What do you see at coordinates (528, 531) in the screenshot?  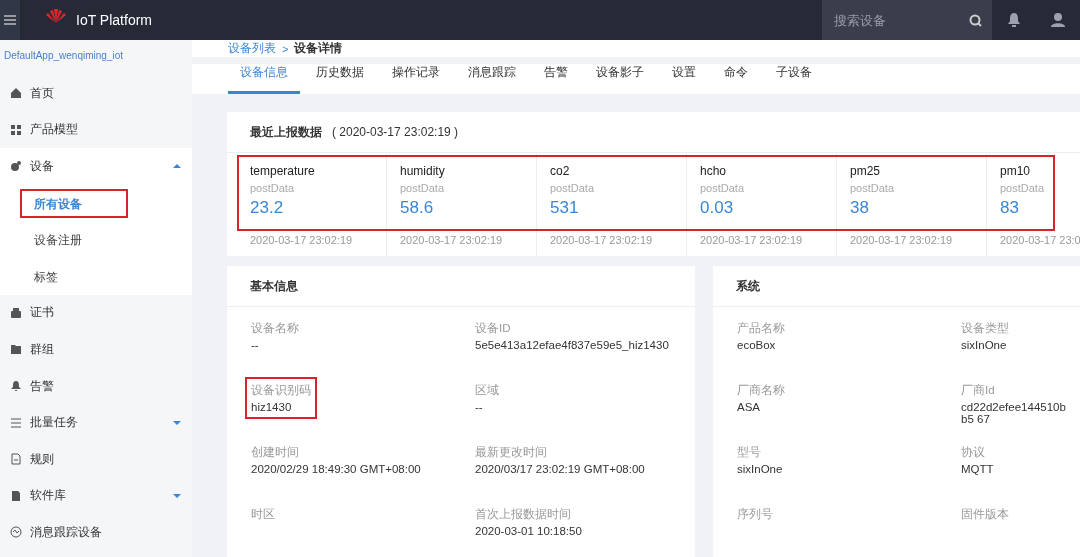 I see `field-value: 2020-03-01 10:18:50` at bounding box center [528, 531].